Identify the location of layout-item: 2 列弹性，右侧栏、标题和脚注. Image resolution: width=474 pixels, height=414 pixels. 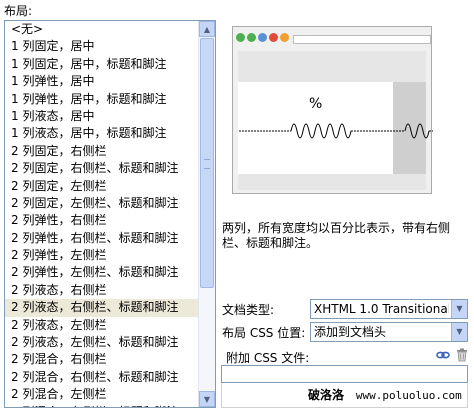
(103, 238).